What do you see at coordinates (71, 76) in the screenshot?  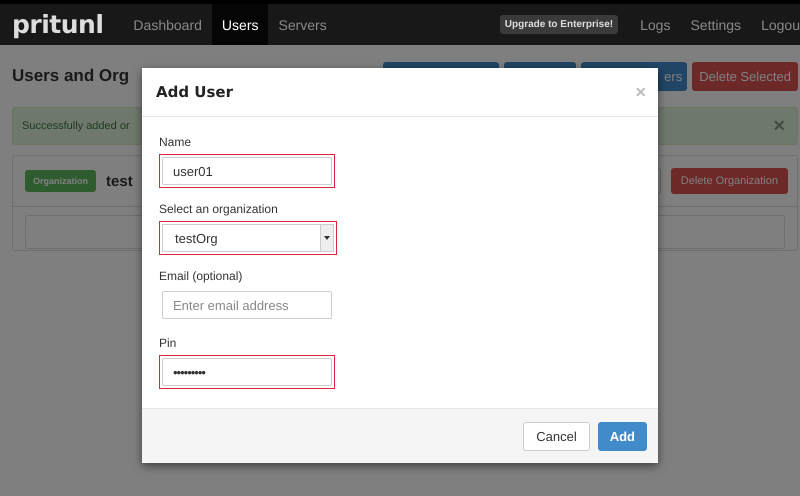 I see `page-title: Users and Org` at bounding box center [71, 76].